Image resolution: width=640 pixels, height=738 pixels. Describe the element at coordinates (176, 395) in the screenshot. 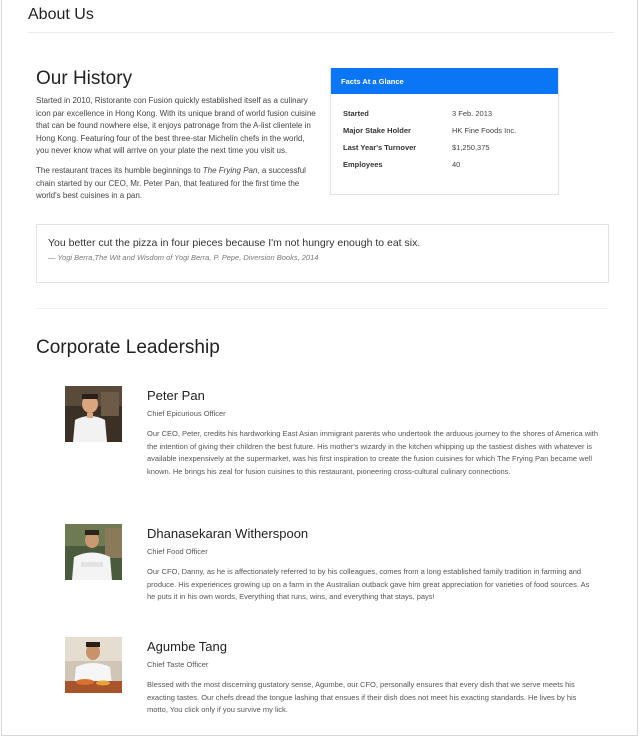

I see `leader-name: Peter Pan` at that location.